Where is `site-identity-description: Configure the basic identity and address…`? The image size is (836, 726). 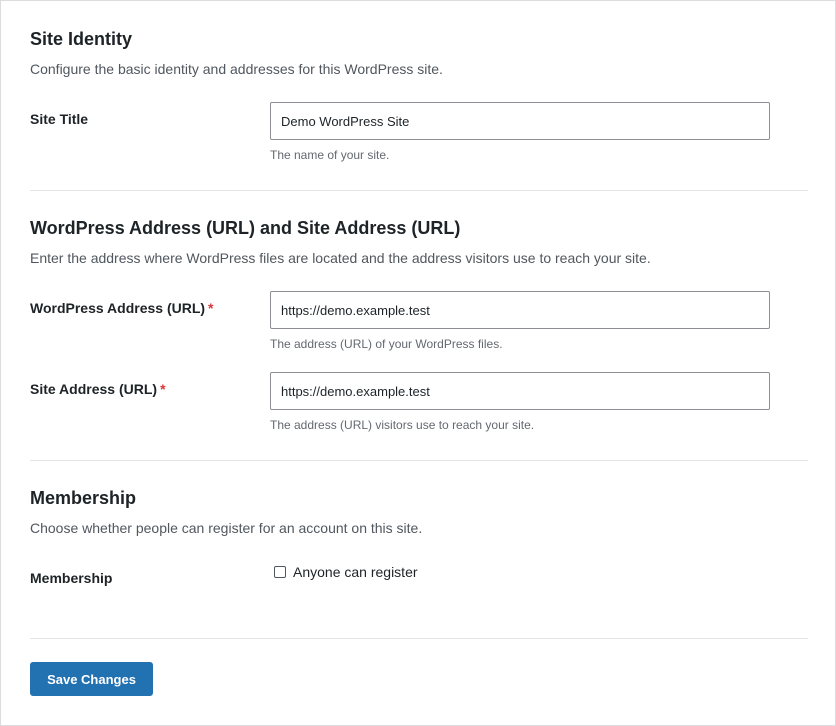 site-identity-description: Configure the basic identity and address… is located at coordinates (236, 69).